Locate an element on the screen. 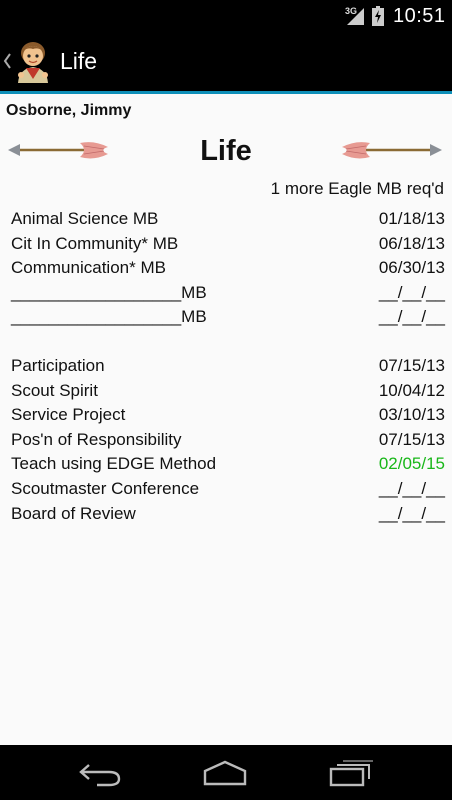  signal-icon is located at coordinates (355, 16).